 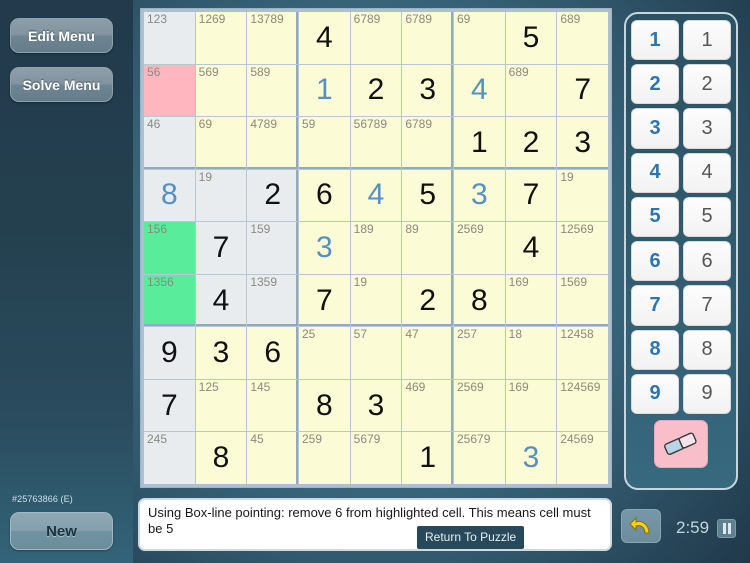 I want to click on sudoku-cell-r1c9: 689, so click(x=582, y=38).